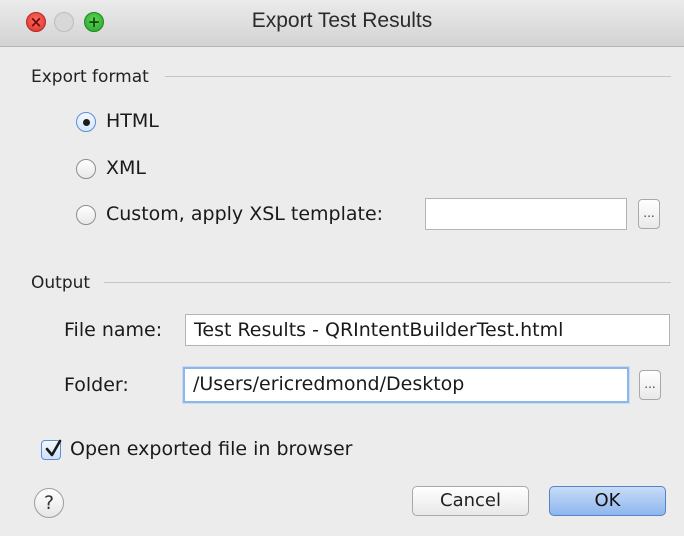 Image resolution: width=684 pixels, height=536 pixels. Describe the element at coordinates (406, 385) in the screenshot. I see `folder-input: /Users/ericredmond/Desktop` at that location.